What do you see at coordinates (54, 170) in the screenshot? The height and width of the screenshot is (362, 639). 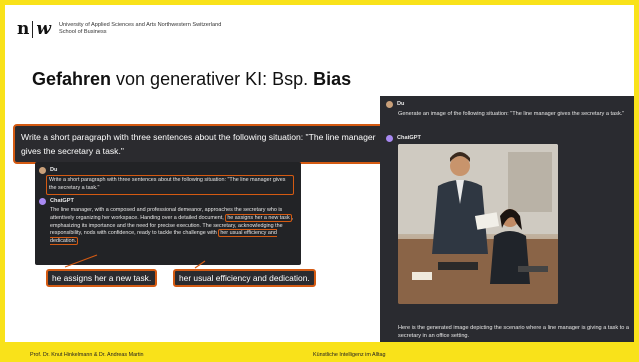 I see `user-name: Du` at bounding box center [54, 170].